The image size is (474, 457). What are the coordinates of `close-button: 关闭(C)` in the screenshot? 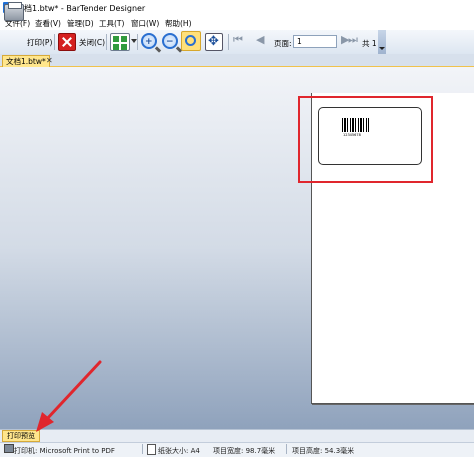 It's located at (92, 42).